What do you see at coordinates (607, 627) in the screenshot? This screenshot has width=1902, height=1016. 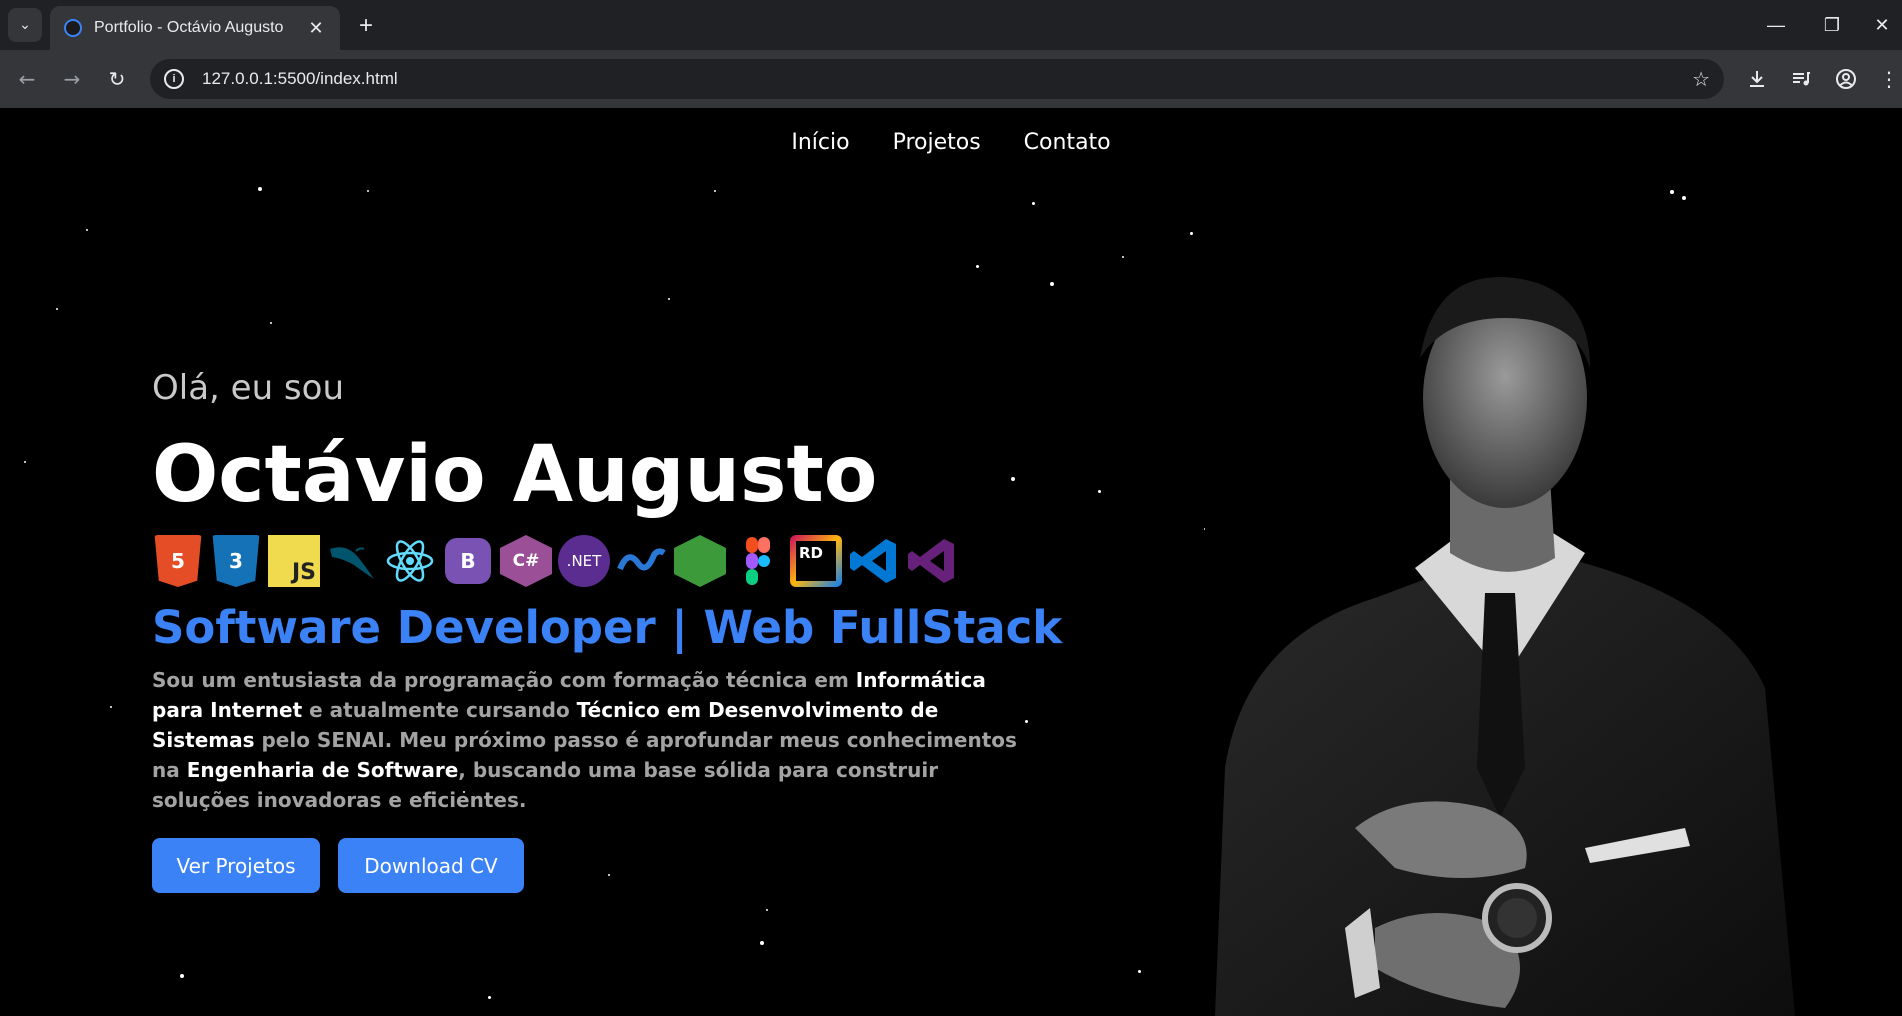 I see `hero-role: Software Developer | Web FullStack` at bounding box center [607, 627].